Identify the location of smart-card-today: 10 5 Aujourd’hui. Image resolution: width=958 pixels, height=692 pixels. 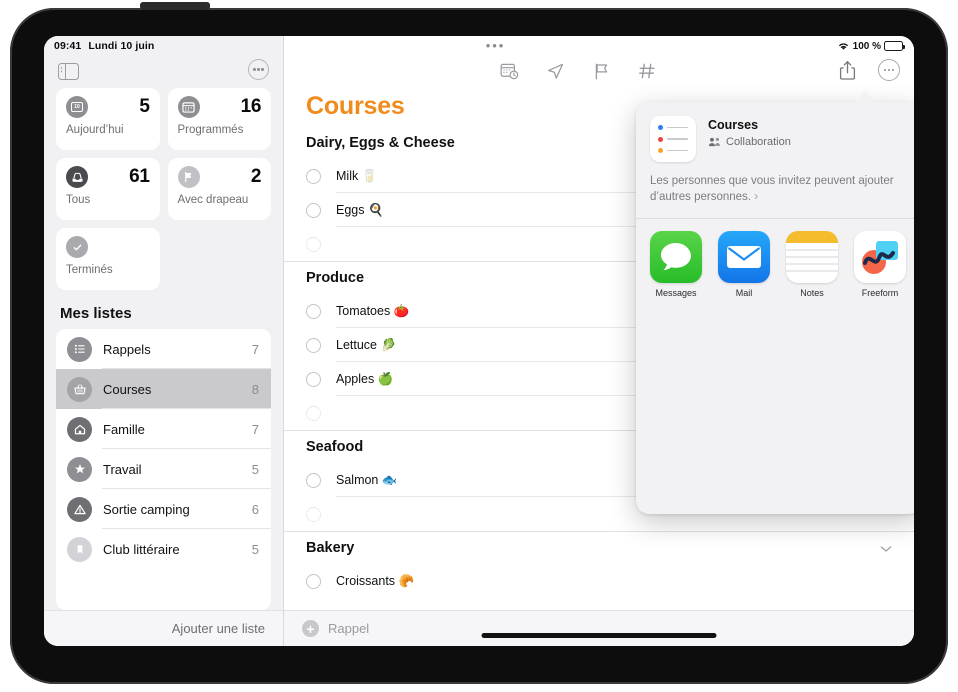
(108, 119).